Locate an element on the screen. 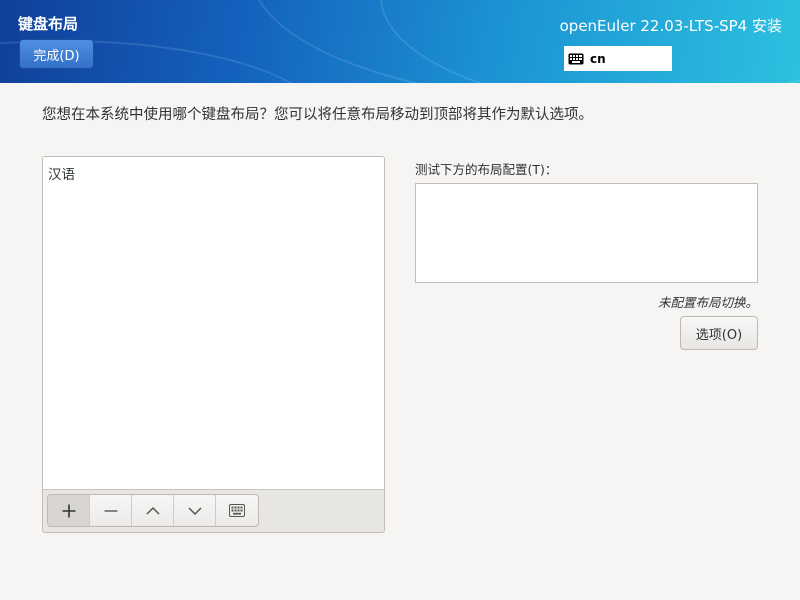  header-banner: 键盘布局 完成(D) openEuler 22.03-LTS-SP4 安装 cn is located at coordinates (400, 41).